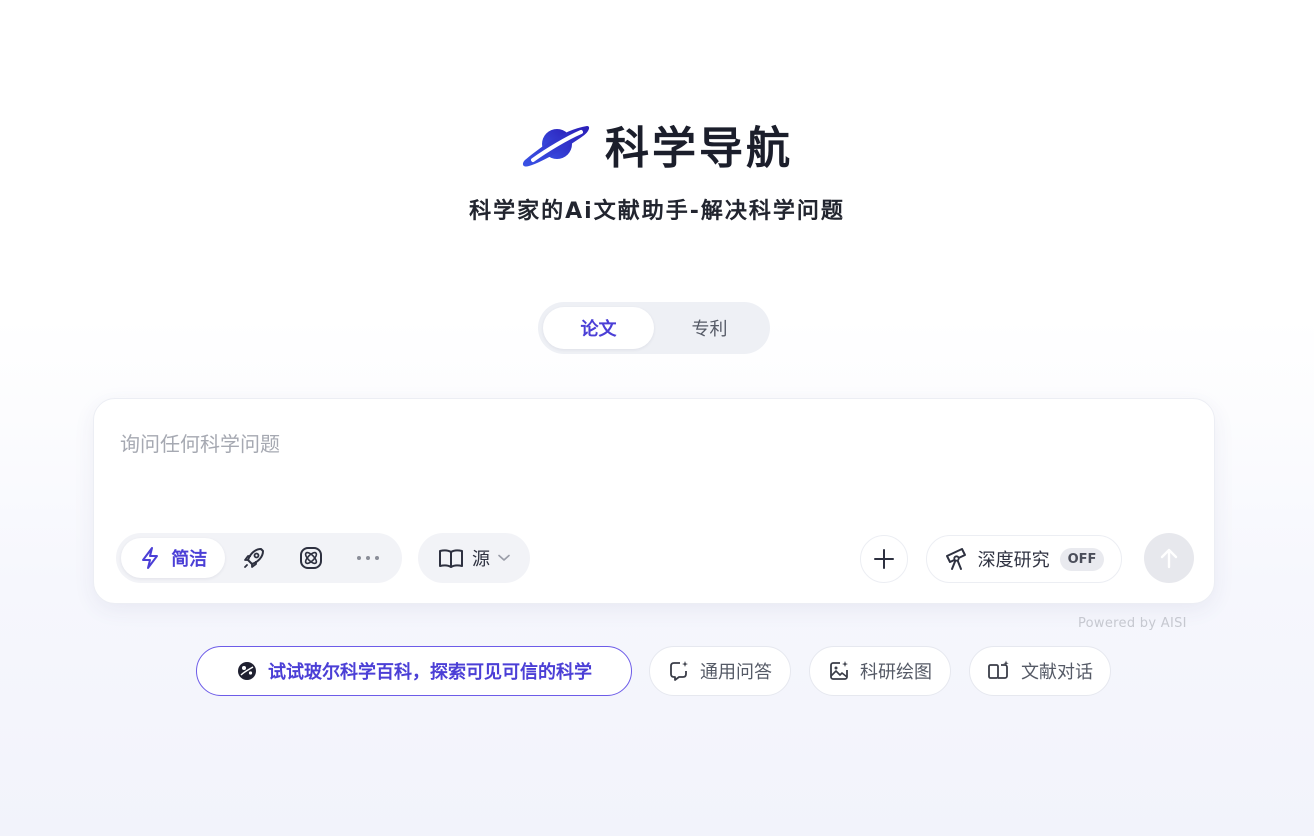 The height and width of the screenshot is (836, 1314). What do you see at coordinates (839, 670) in the screenshot?
I see `image-spark-icon` at bounding box center [839, 670].